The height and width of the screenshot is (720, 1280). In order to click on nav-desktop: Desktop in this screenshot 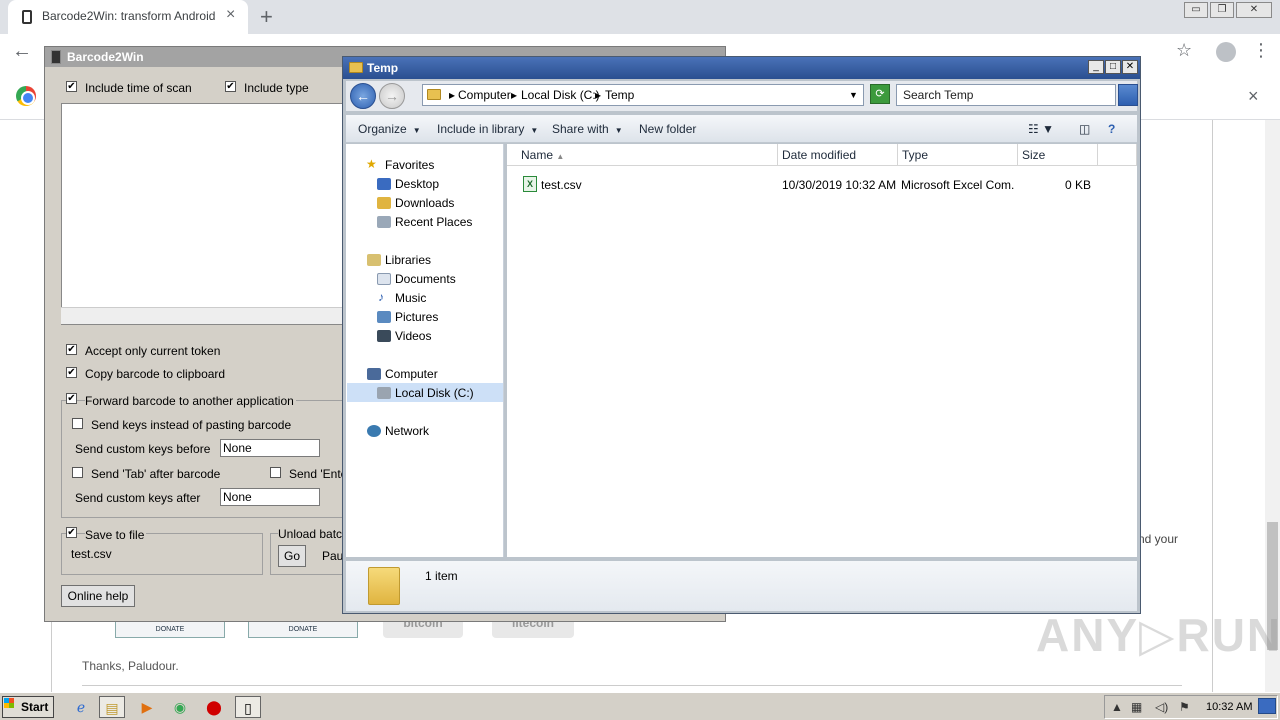, I will do `click(417, 184)`.